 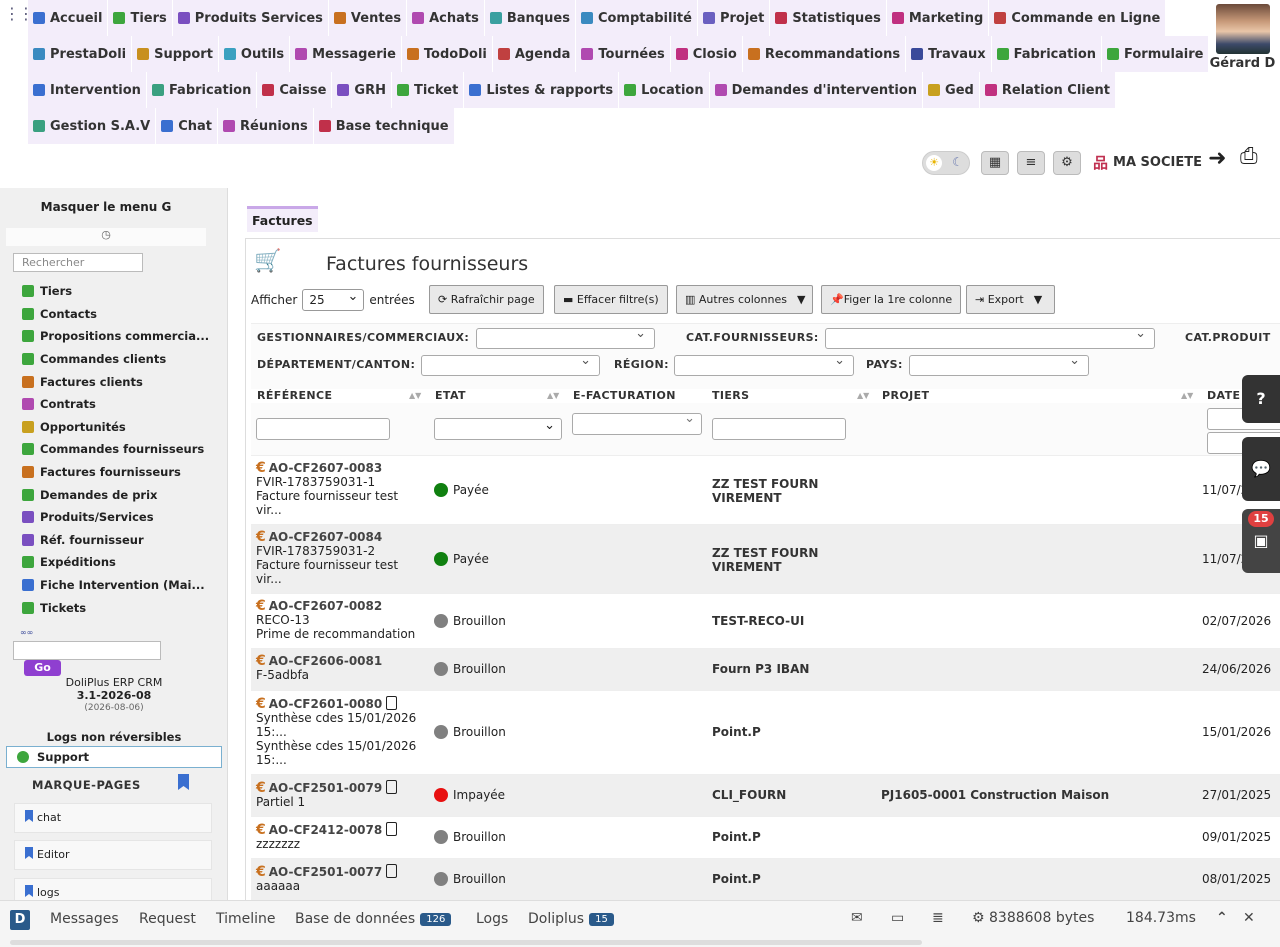 I want to click on apps-grid-icon: ⋮⋮, so click(x=19, y=18).